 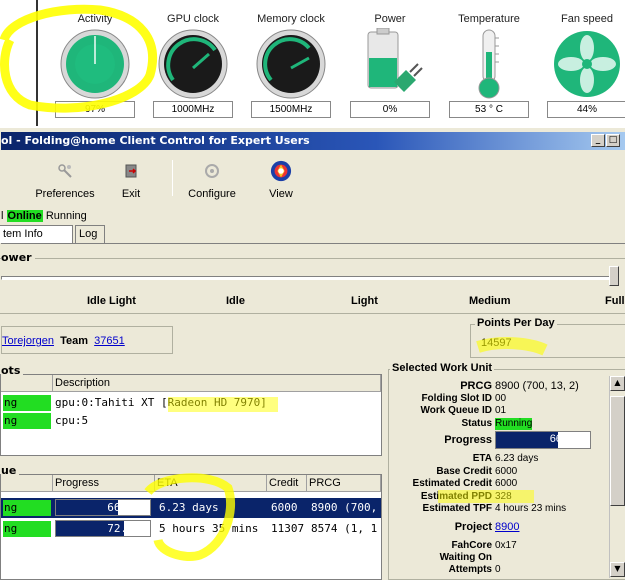 What do you see at coordinates (507, 527) in the screenshot?
I see `wu-project-link: 8900` at bounding box center [507, 527].